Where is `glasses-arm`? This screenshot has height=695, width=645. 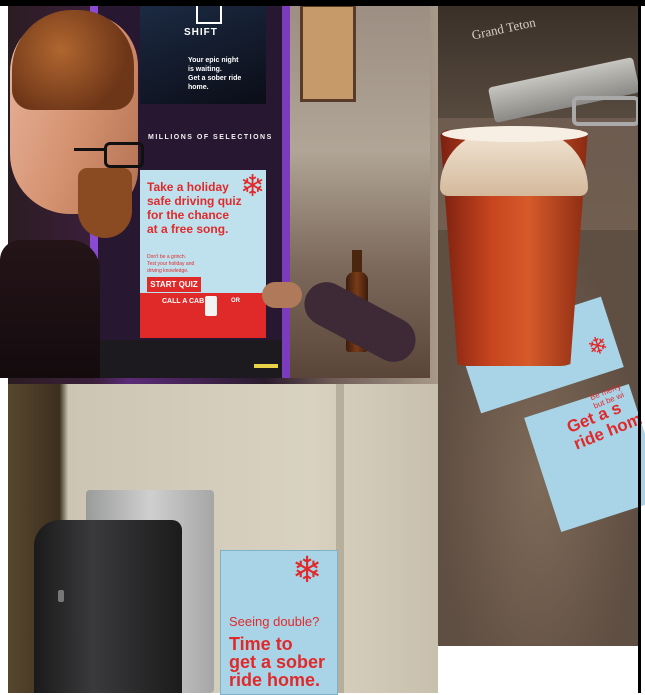 glasses-arm is located at coordinates (89, 149).